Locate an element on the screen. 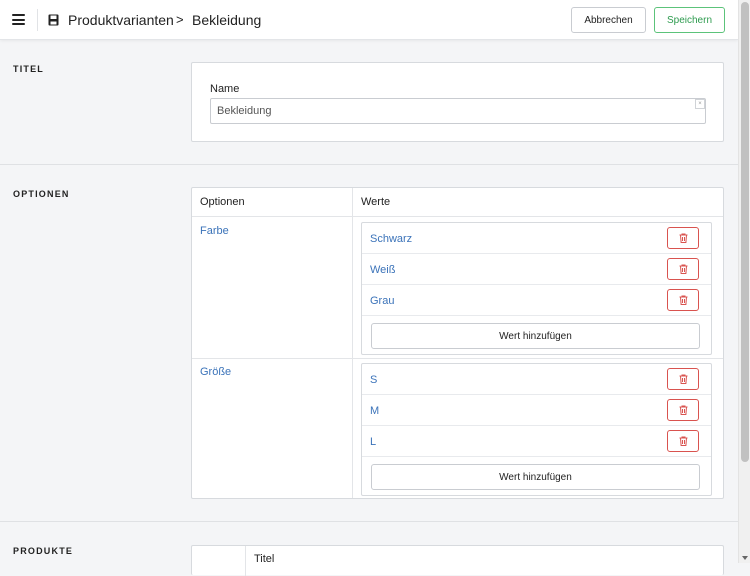 The image size is (750, 576). value-list: S M L Wert hinzufügen is located at coordinates (536, 429).